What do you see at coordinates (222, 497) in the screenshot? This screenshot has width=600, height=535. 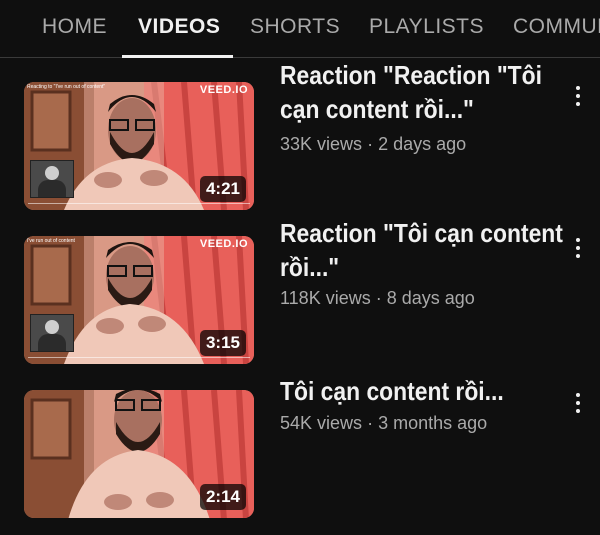 I see `duration-badge: 2:14` at bounding box center [222, 497].